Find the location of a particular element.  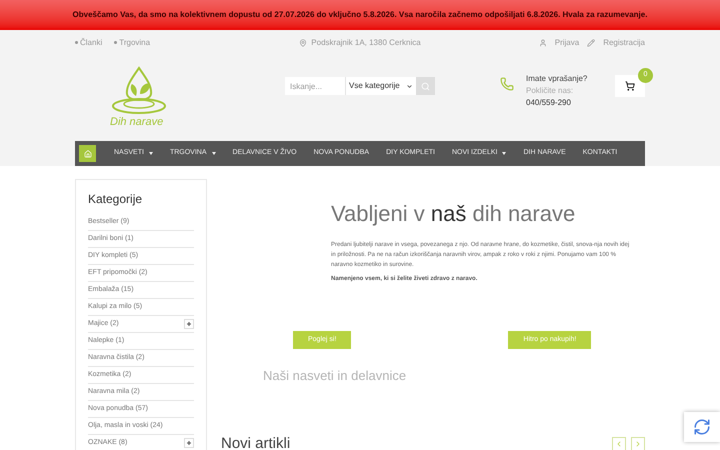

login-link: Prijava is located at coordinates (567, 42).